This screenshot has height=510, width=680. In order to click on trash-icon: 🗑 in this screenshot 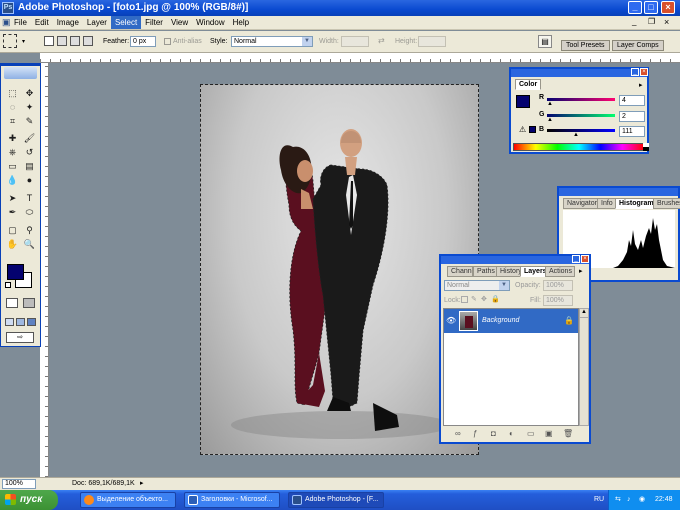, I will do `click(568, 433)`.